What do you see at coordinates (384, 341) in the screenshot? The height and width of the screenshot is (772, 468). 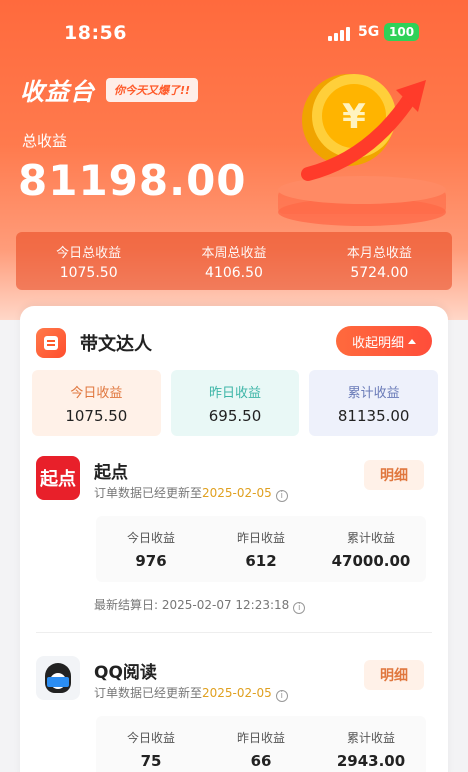 I see `collapse-details-button: 收起明细` at bounding box center [384, 341].